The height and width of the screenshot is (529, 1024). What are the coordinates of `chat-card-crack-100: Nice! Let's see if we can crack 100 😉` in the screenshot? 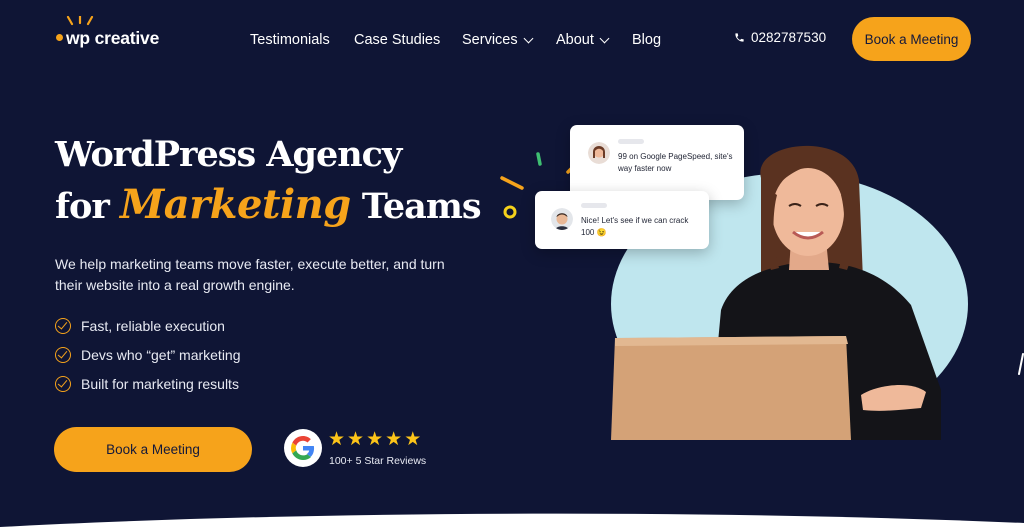 It's located at (622, 220).